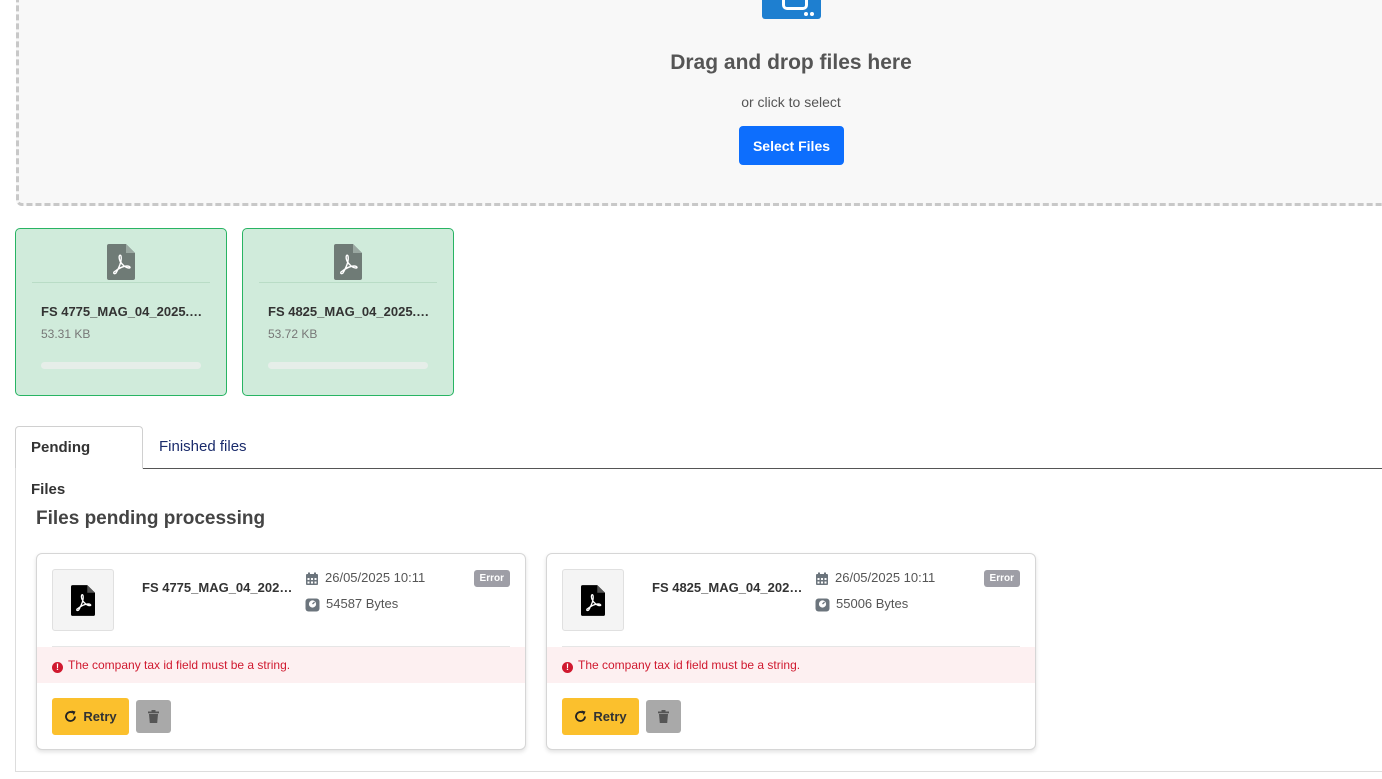 The width and height of the screenshot is (1382, 779). I want to click on tab-finished-files: Finished files, so click(203, 447).